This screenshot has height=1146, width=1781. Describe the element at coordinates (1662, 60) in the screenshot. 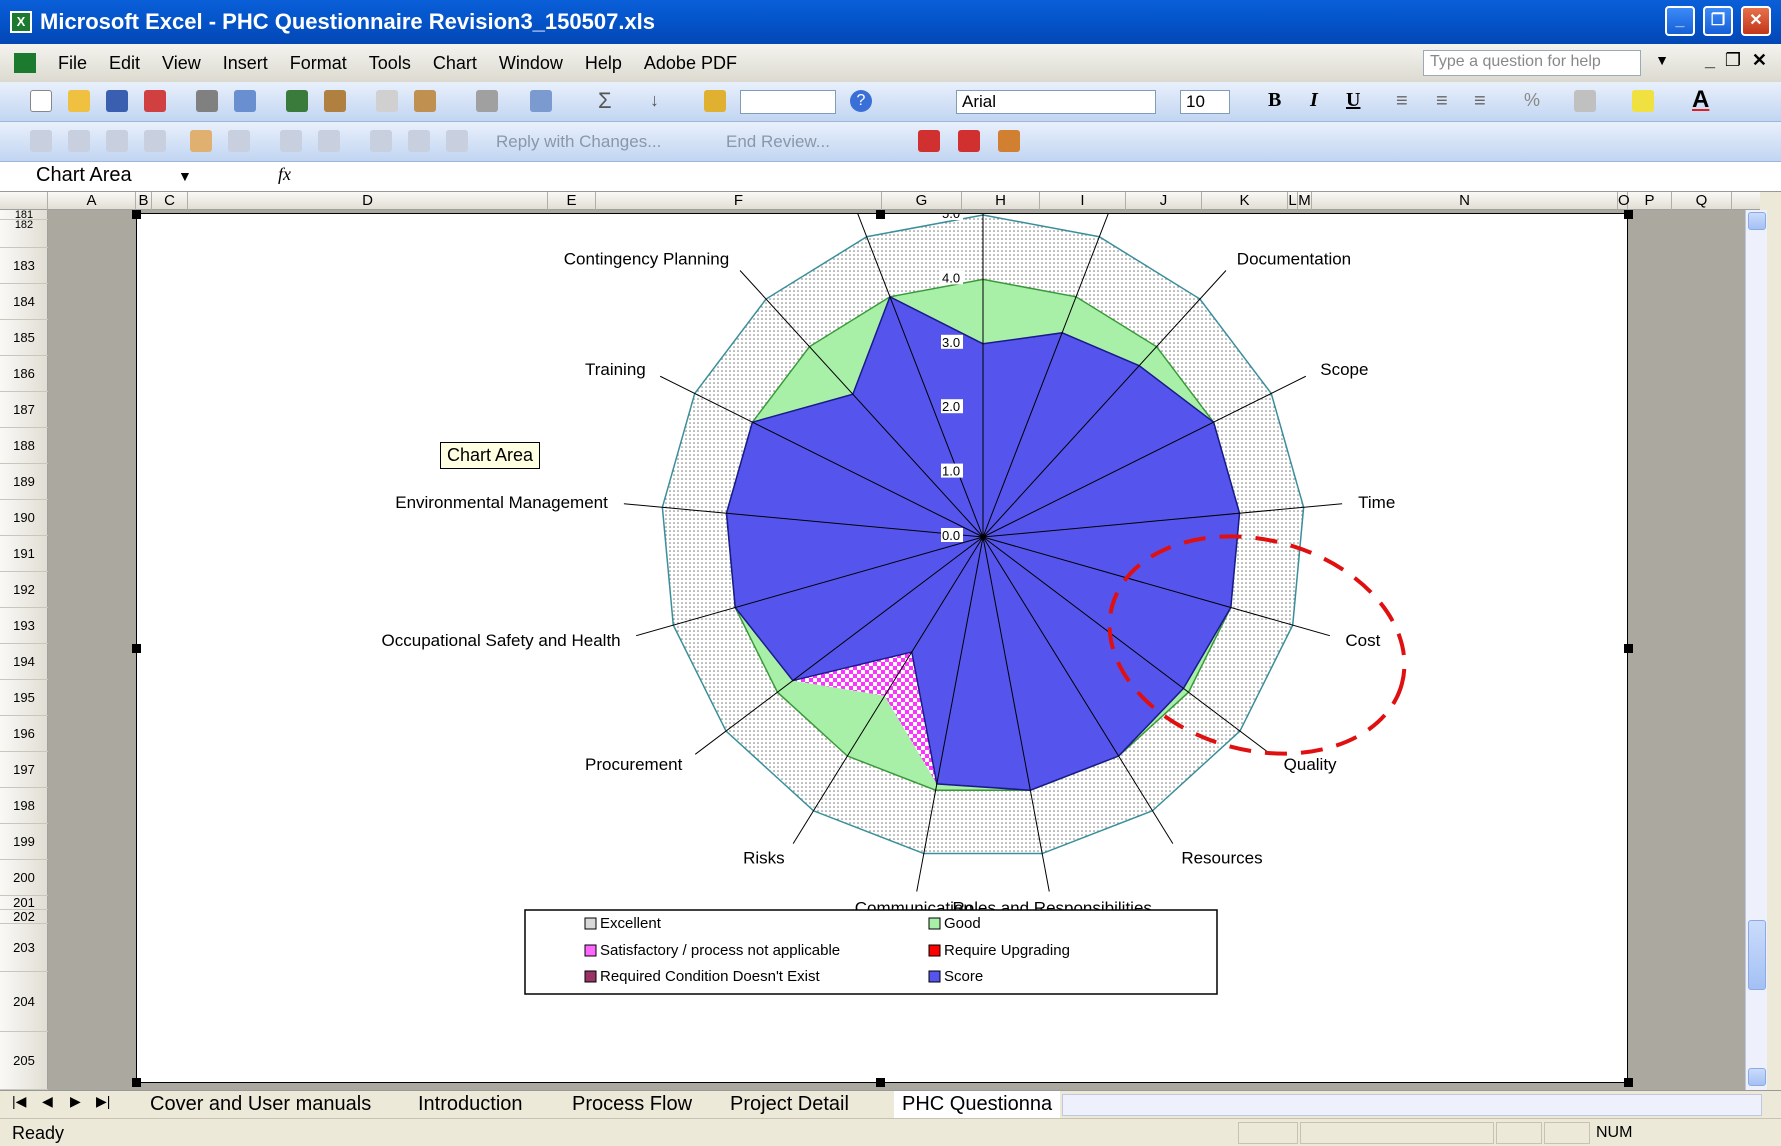

I see `help-dropdown-icon: ▼` at that location.